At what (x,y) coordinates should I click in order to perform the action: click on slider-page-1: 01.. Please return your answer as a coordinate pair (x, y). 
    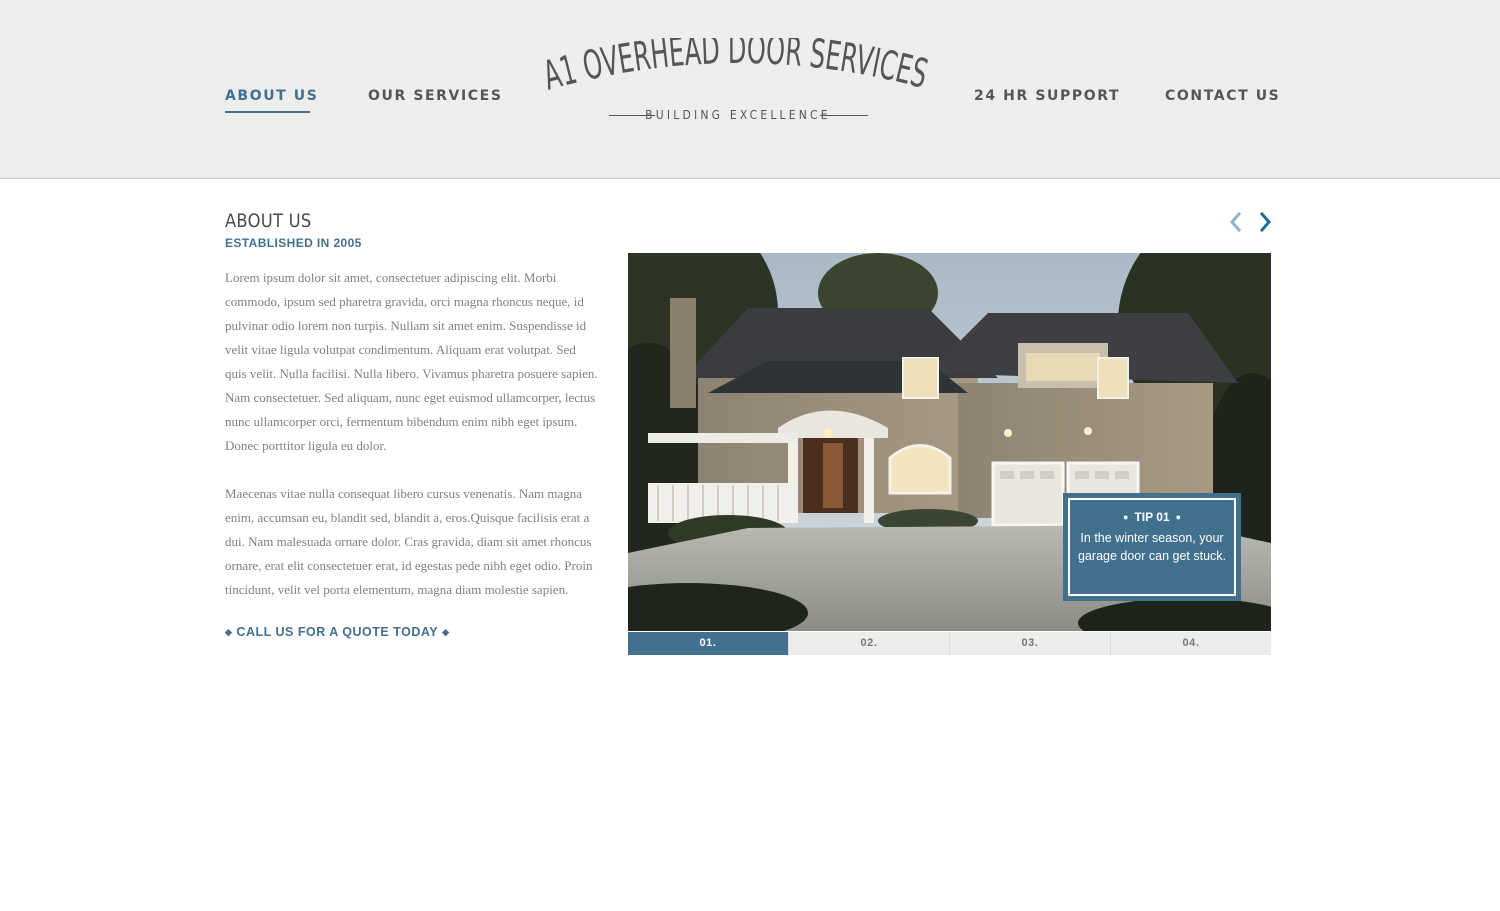
    Looking at the image, I should click on (708, 643).